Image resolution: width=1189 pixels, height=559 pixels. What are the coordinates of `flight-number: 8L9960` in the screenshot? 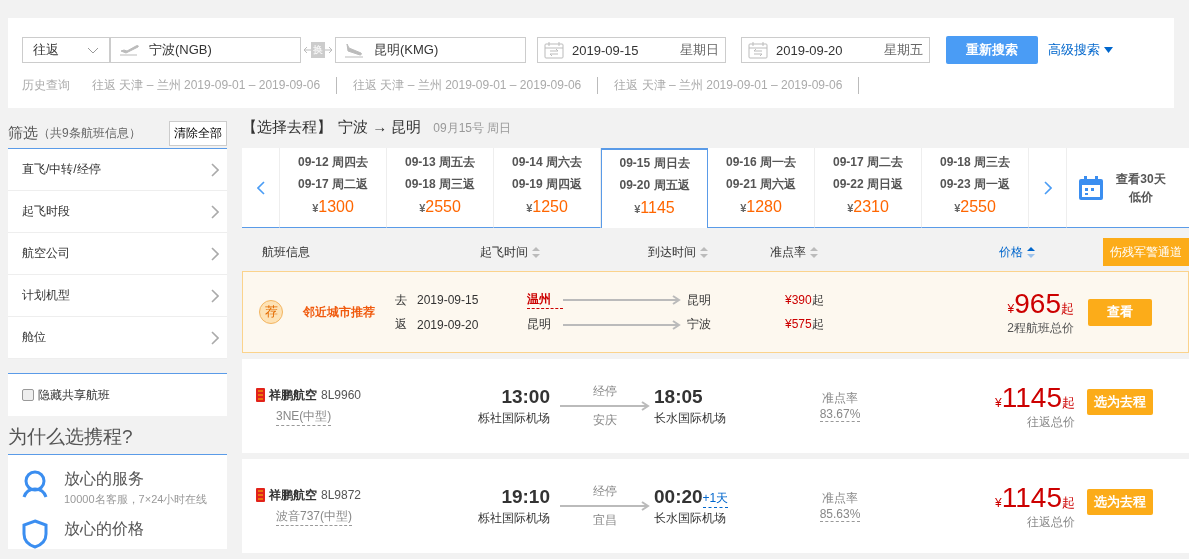 It's located at (341, 395).